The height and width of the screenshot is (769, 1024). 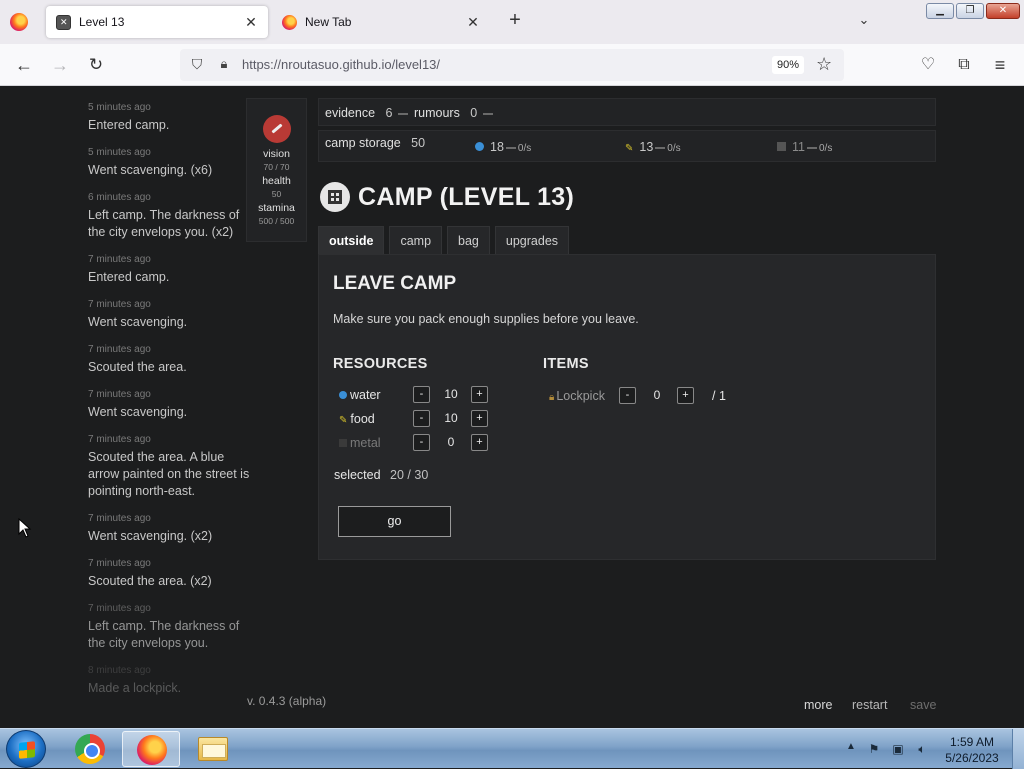 What do you see at coordinates (940, 11) in the screenshot?
I see `window-minimize-button: ▁` at bounding box center [940, 11].